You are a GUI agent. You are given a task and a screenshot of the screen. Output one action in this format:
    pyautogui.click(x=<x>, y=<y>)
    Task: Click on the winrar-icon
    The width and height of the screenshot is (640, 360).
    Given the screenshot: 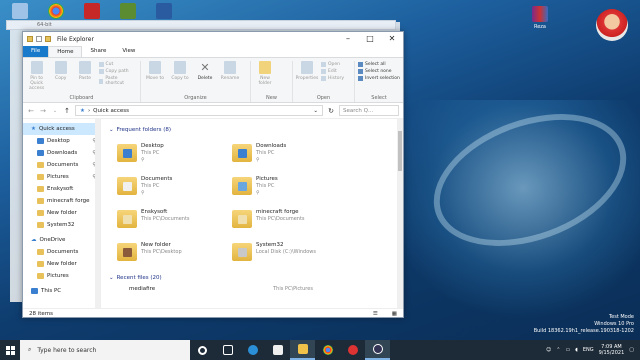 What is the action you would take?
    pyautogui.click(x=540, y=14)
    